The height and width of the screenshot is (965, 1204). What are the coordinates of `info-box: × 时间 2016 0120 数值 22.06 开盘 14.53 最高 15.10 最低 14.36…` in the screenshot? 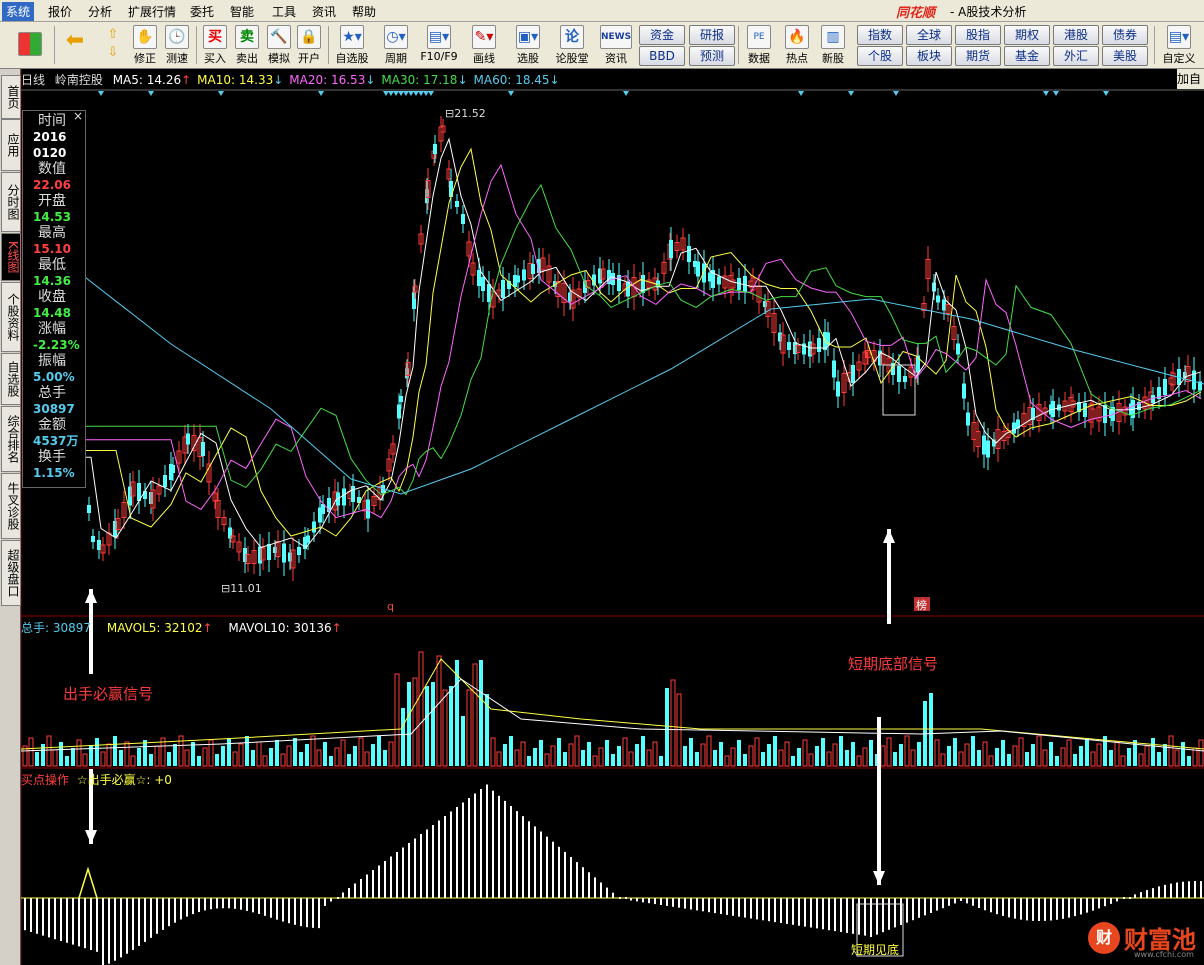 It's located at (54, 298).